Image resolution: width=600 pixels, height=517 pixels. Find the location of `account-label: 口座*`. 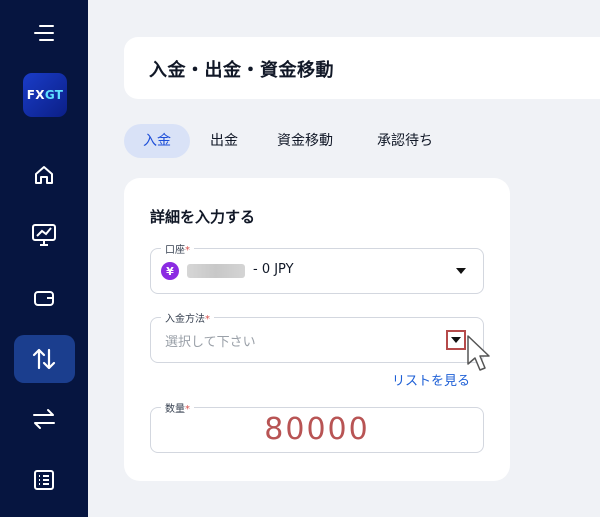

account-label: 口座* is located at coordinates (177, 248).